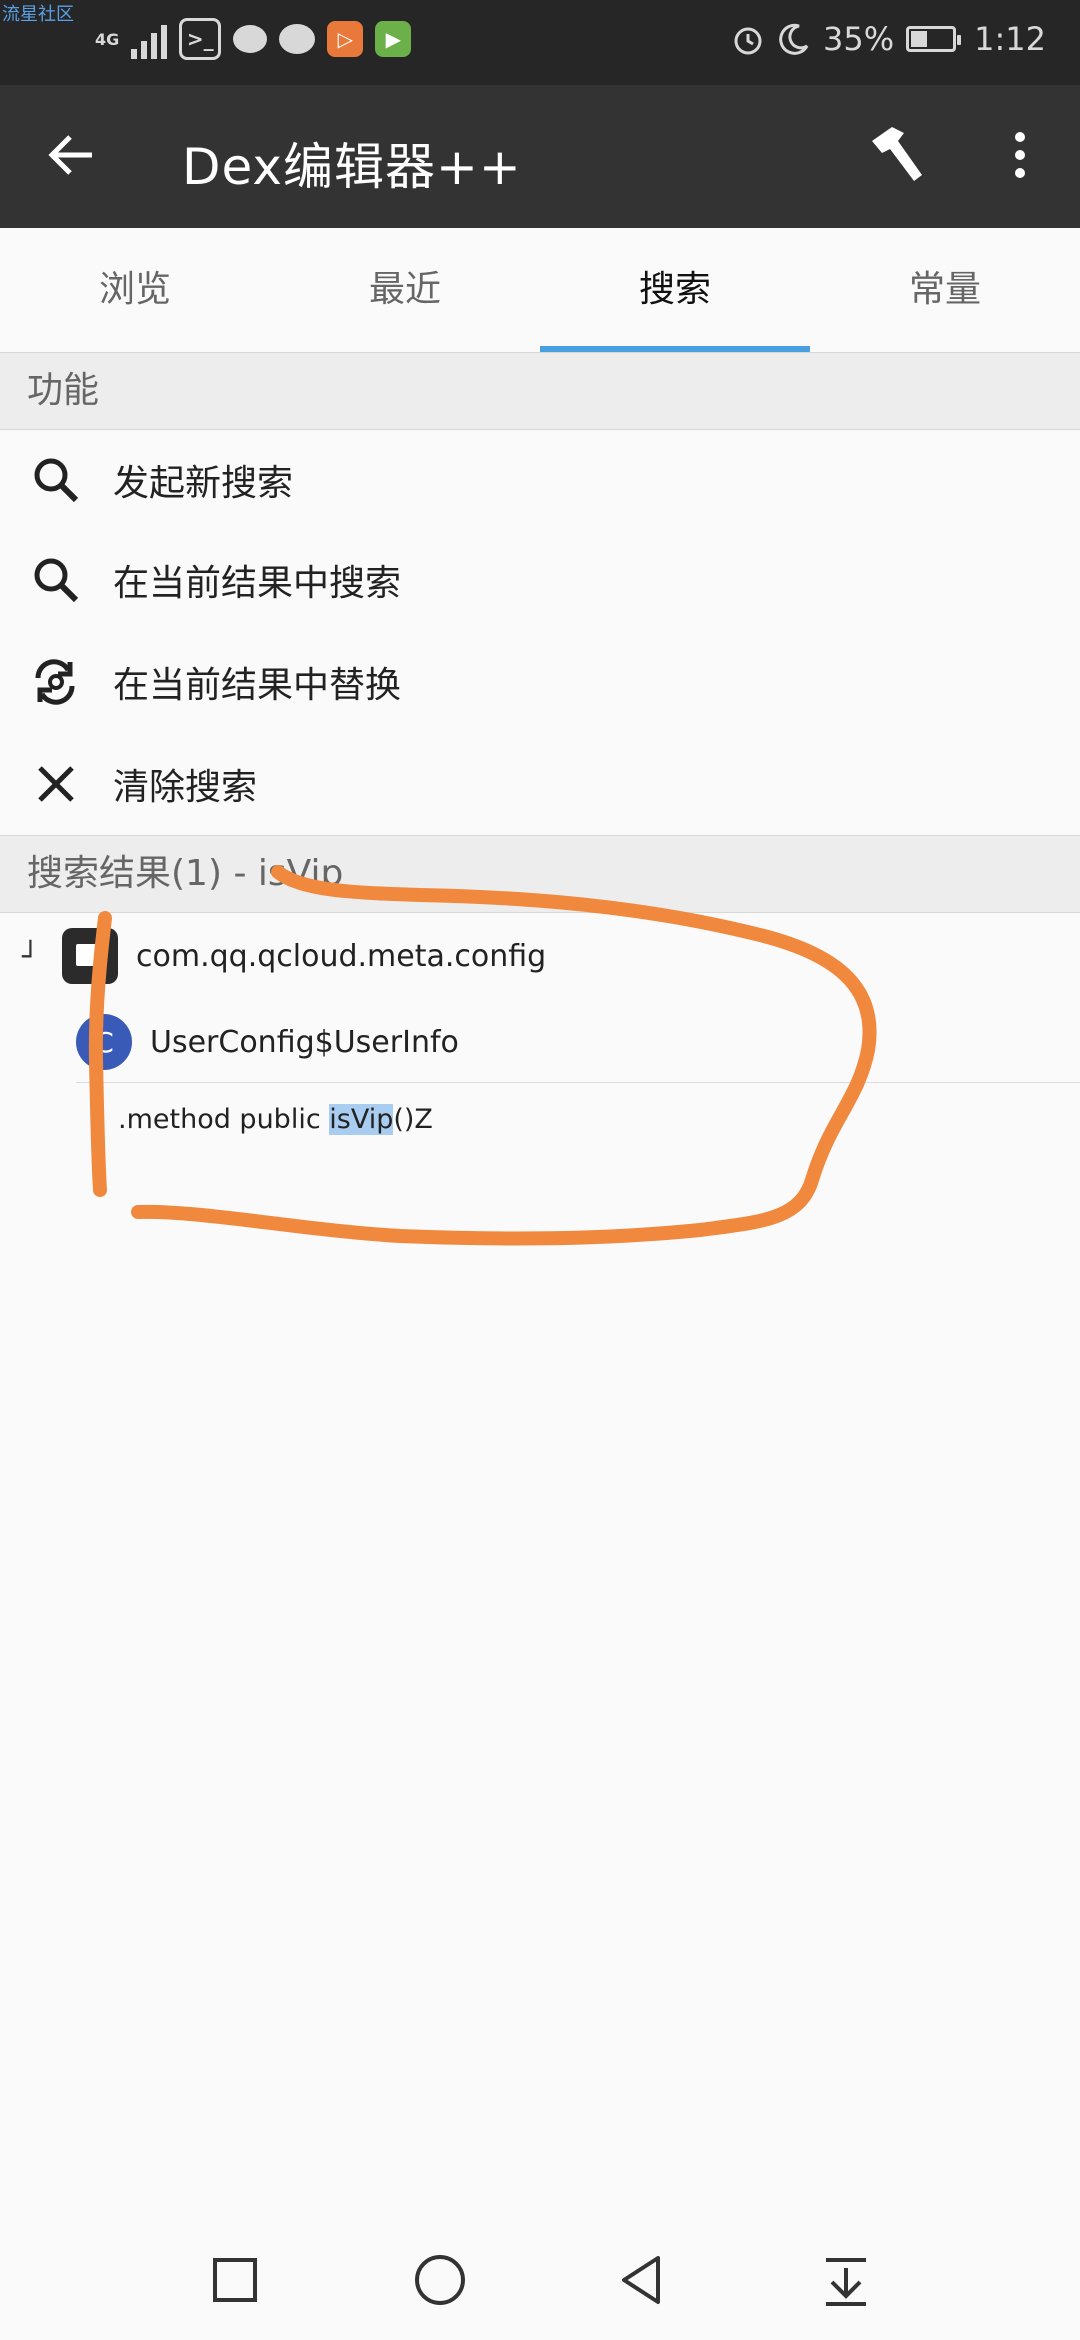 This screenshot has width=1080, height=2340. I want to click on search-in-results-label: 在当前结果中搜索, so click(257, 583).